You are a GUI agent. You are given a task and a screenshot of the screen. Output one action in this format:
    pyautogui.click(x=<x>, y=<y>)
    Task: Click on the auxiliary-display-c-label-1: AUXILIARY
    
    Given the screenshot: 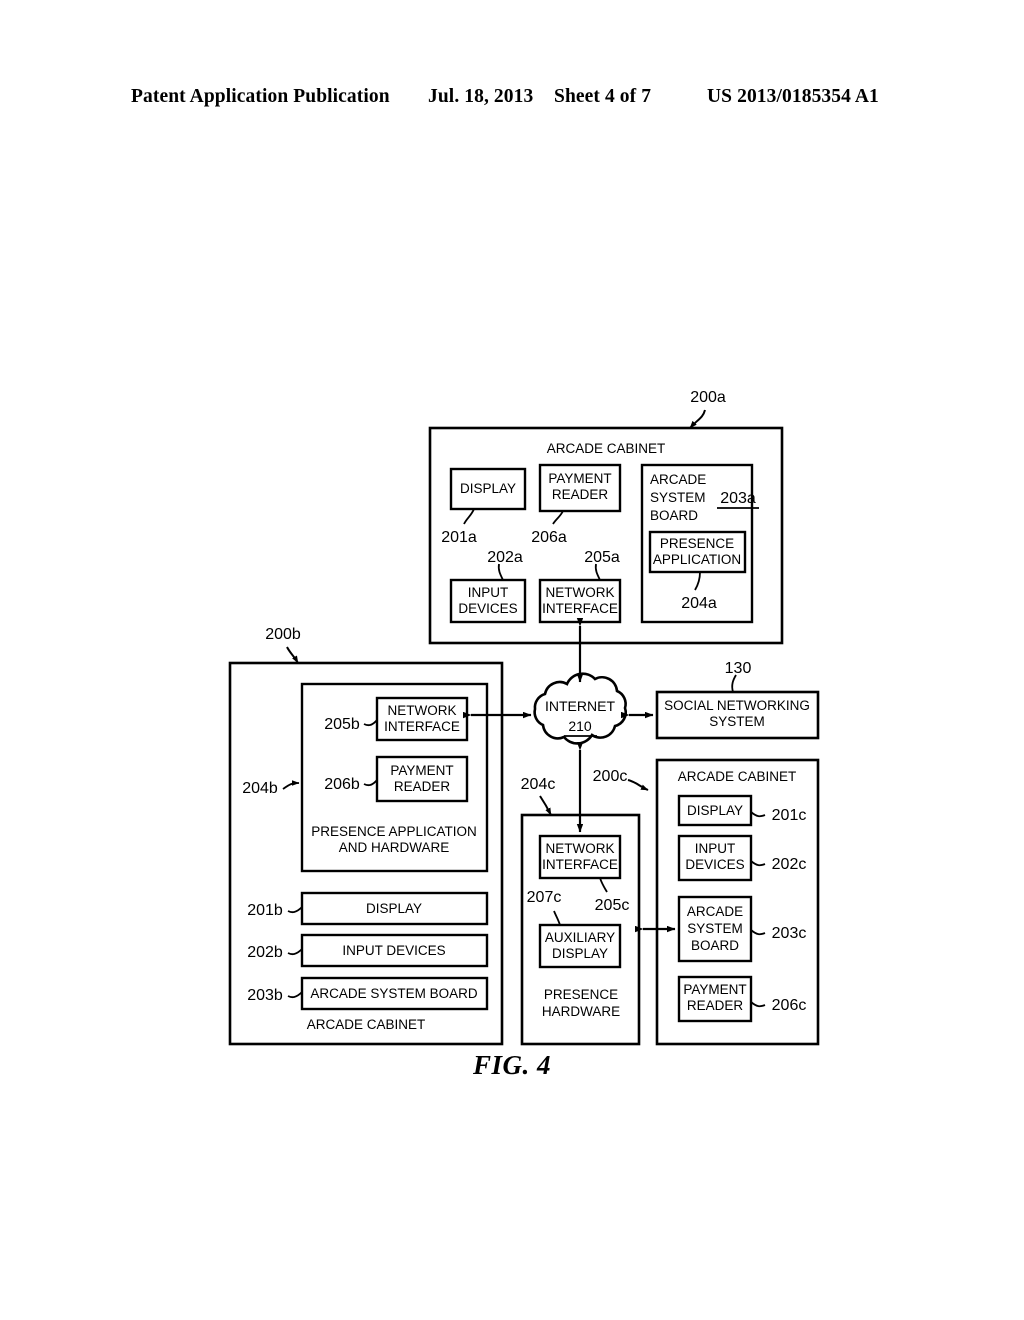 What is the action you would take?
    pyautogui.click(x=580, y=937)
    